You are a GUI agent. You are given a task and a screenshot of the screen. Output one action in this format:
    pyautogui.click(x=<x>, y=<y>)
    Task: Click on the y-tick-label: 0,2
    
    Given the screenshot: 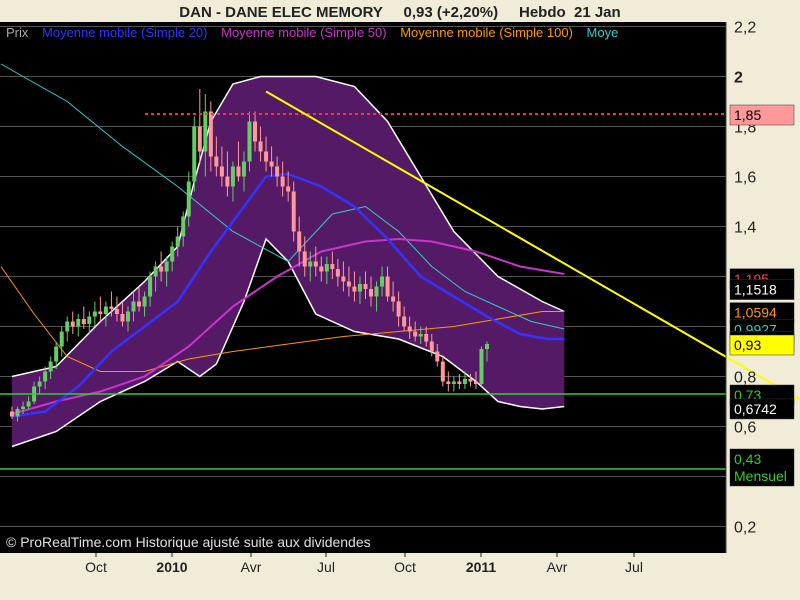 What is the action you would take?
    pyautogui.click(x=745, y=528)
    